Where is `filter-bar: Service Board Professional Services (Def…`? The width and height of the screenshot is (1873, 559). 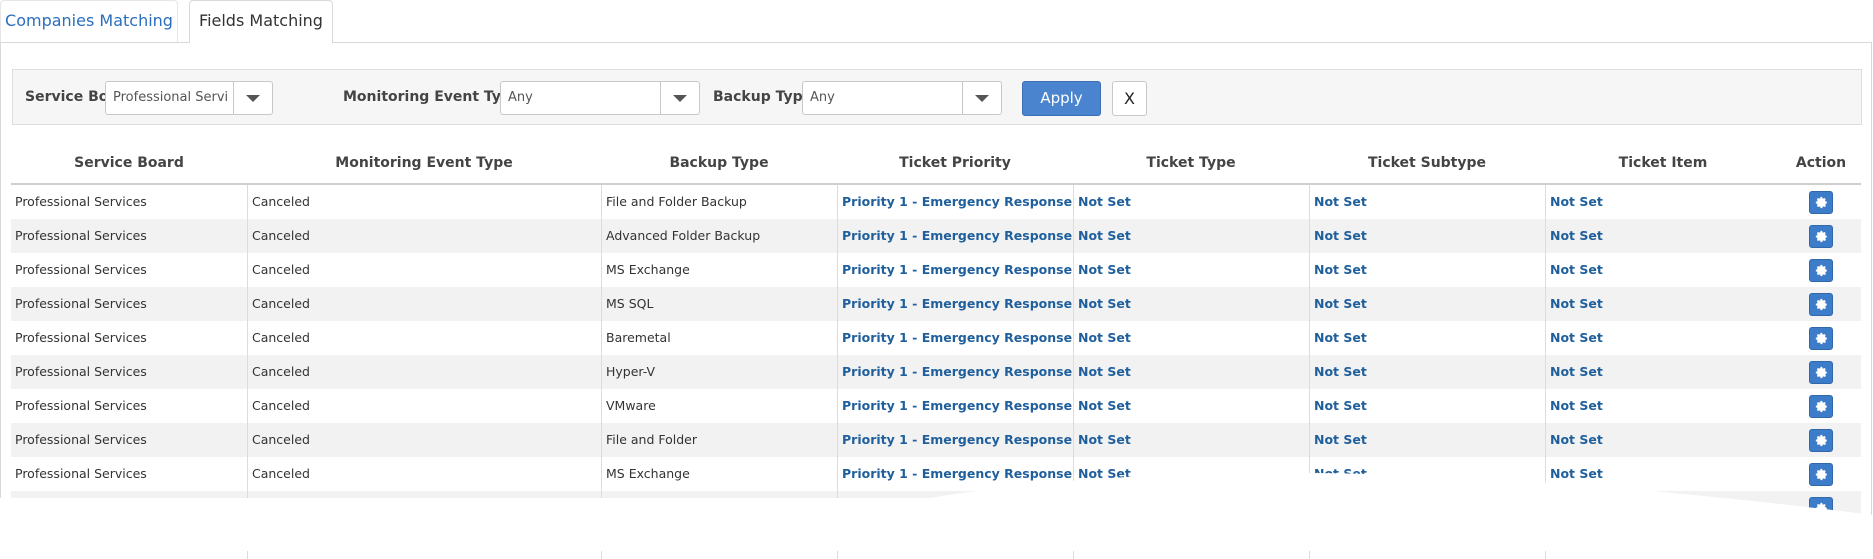
filter-bar: Service Board Professional Services (Def… is located at coordinates (937, 97).